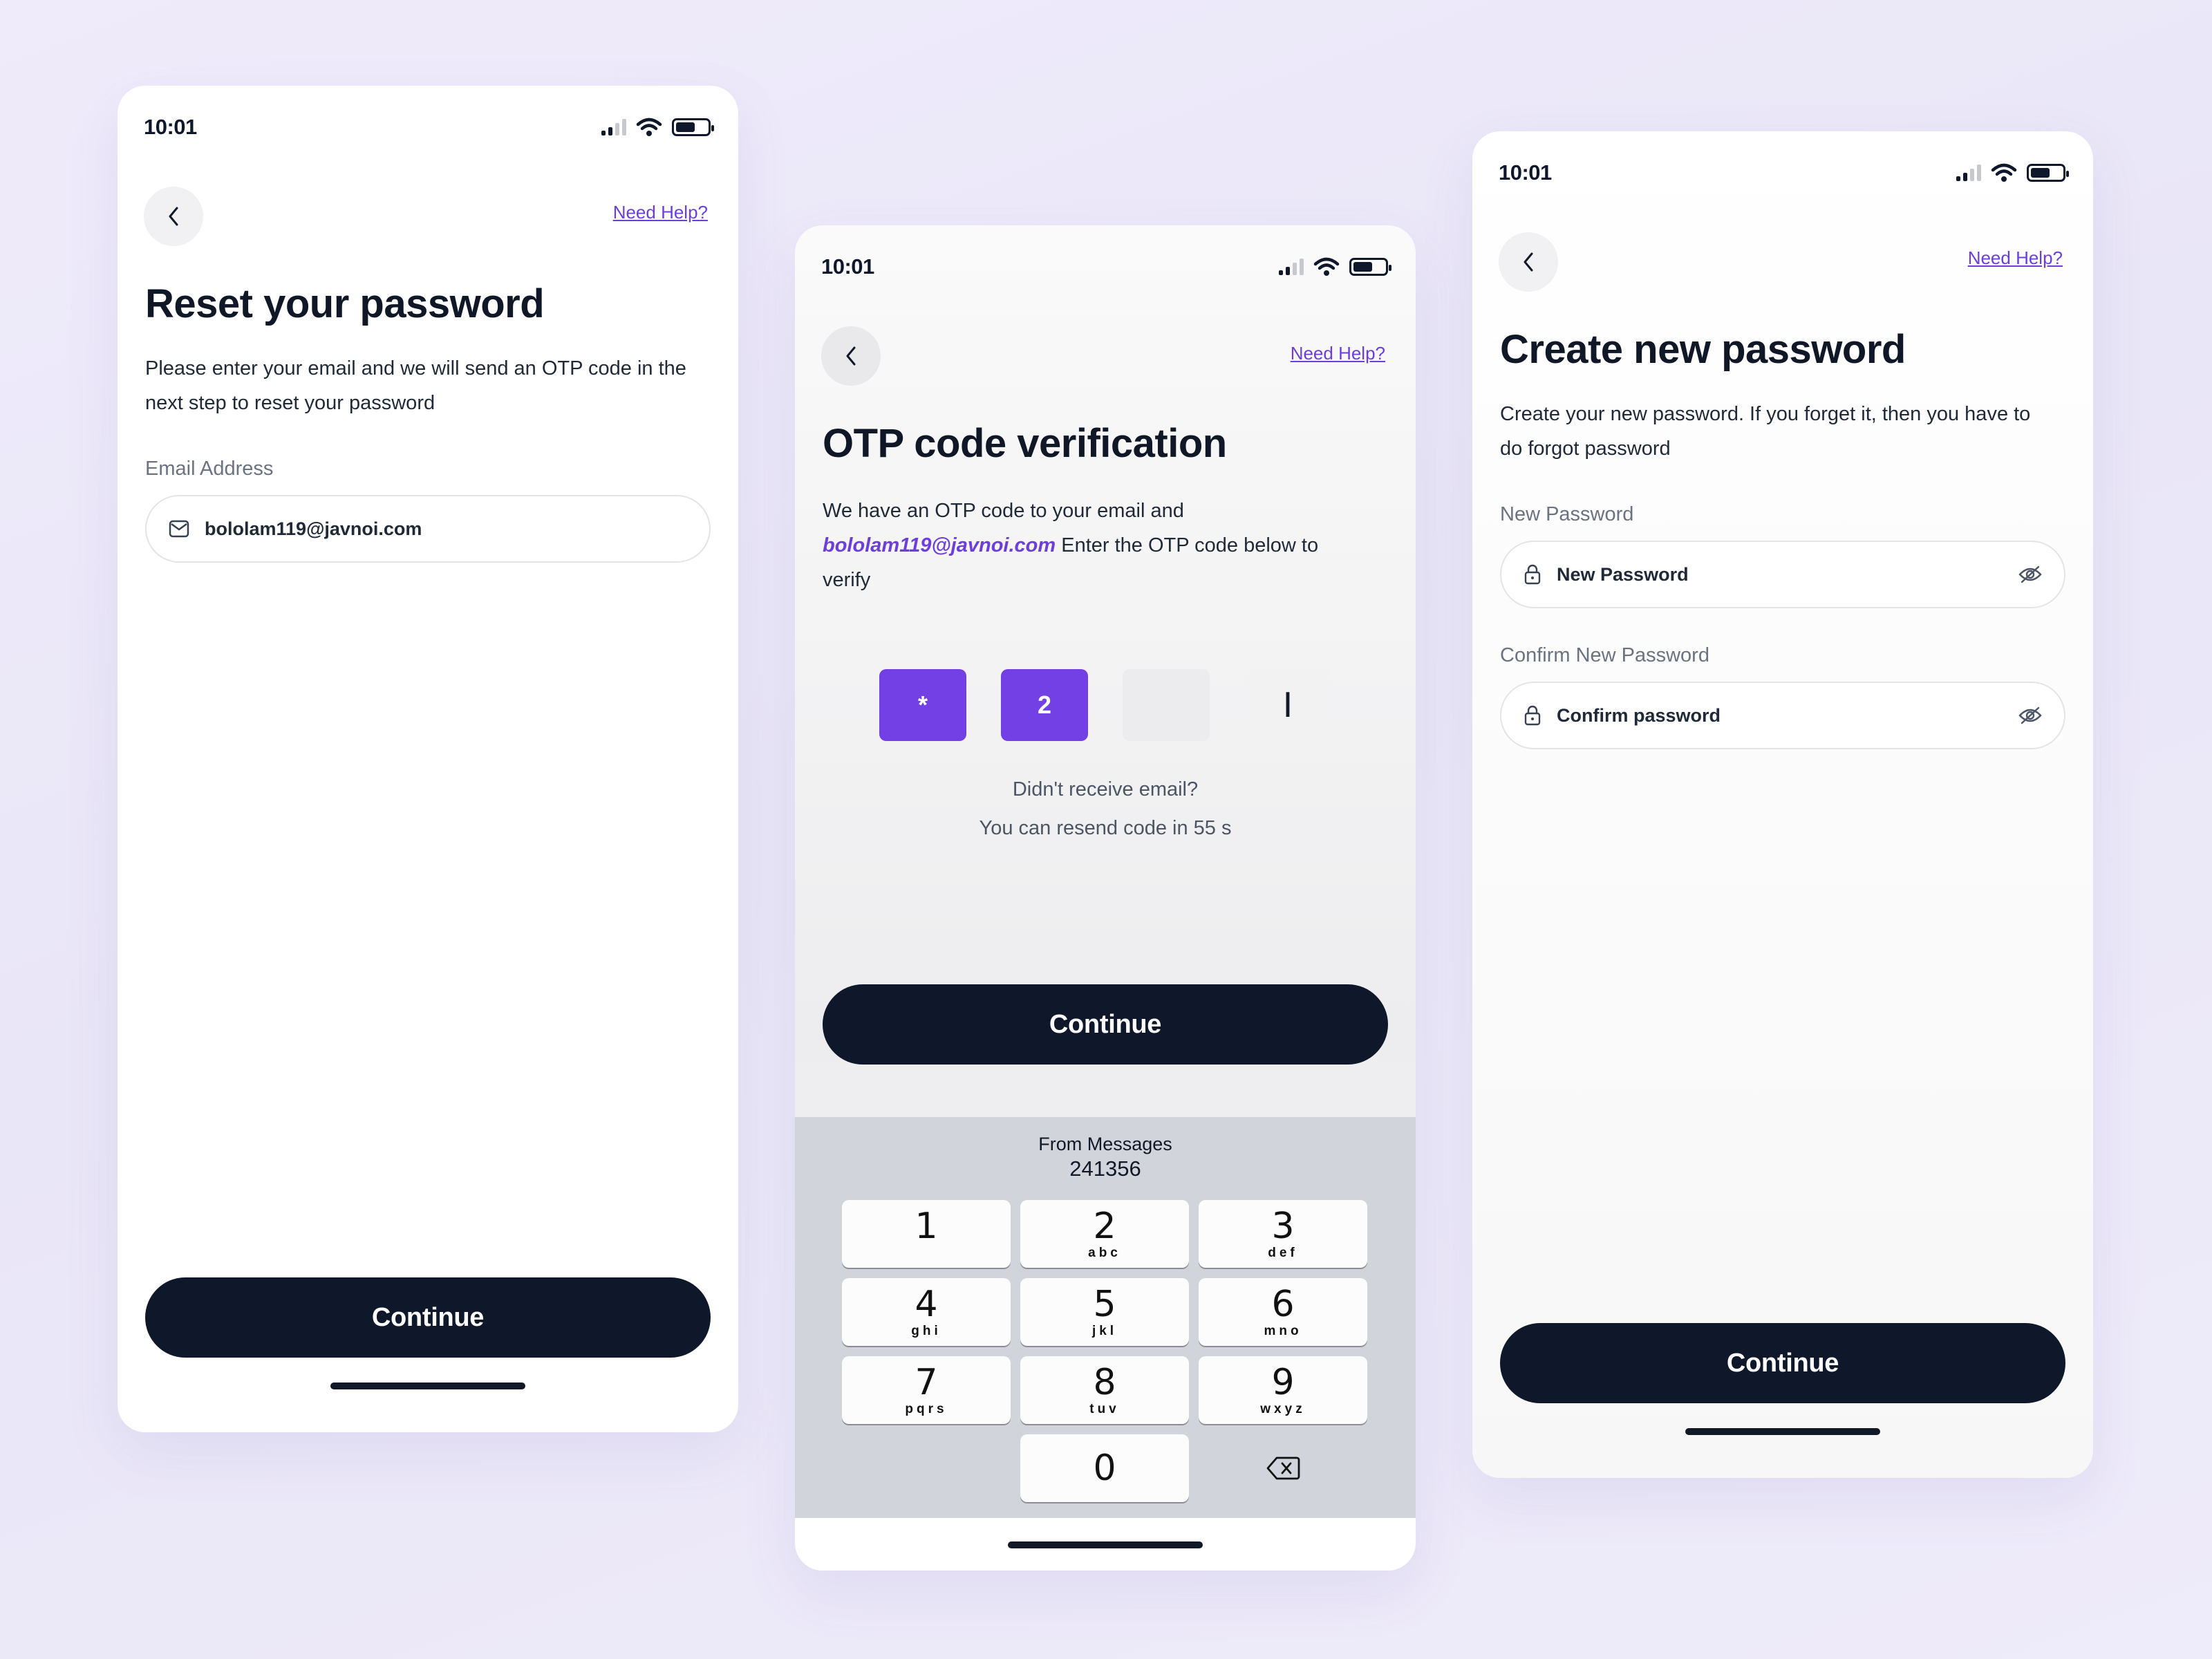 The height and width of the screenshot is (1659, 2212). Describe the element at coordinates (1104, 1331) in the screenshot. I see `key-letters: jkl` at that location.